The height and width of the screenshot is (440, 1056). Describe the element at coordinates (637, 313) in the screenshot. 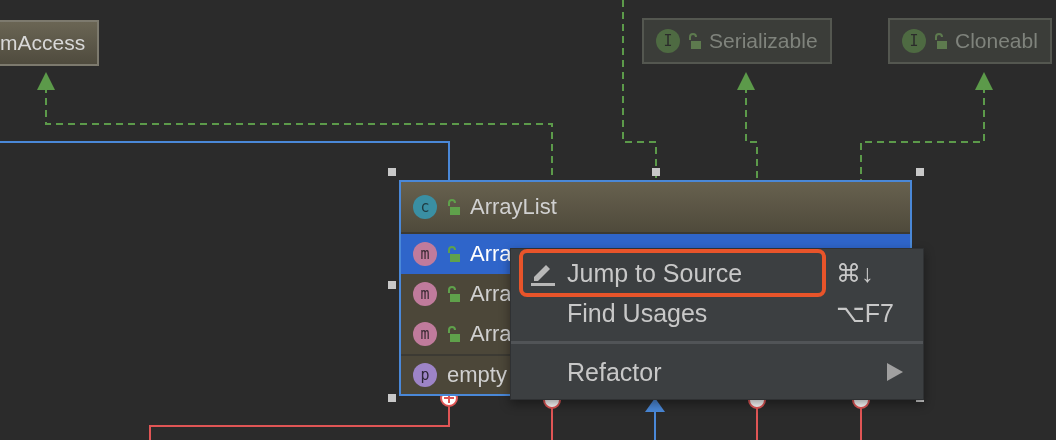

I see `menu-label: Find Usages` at that location.